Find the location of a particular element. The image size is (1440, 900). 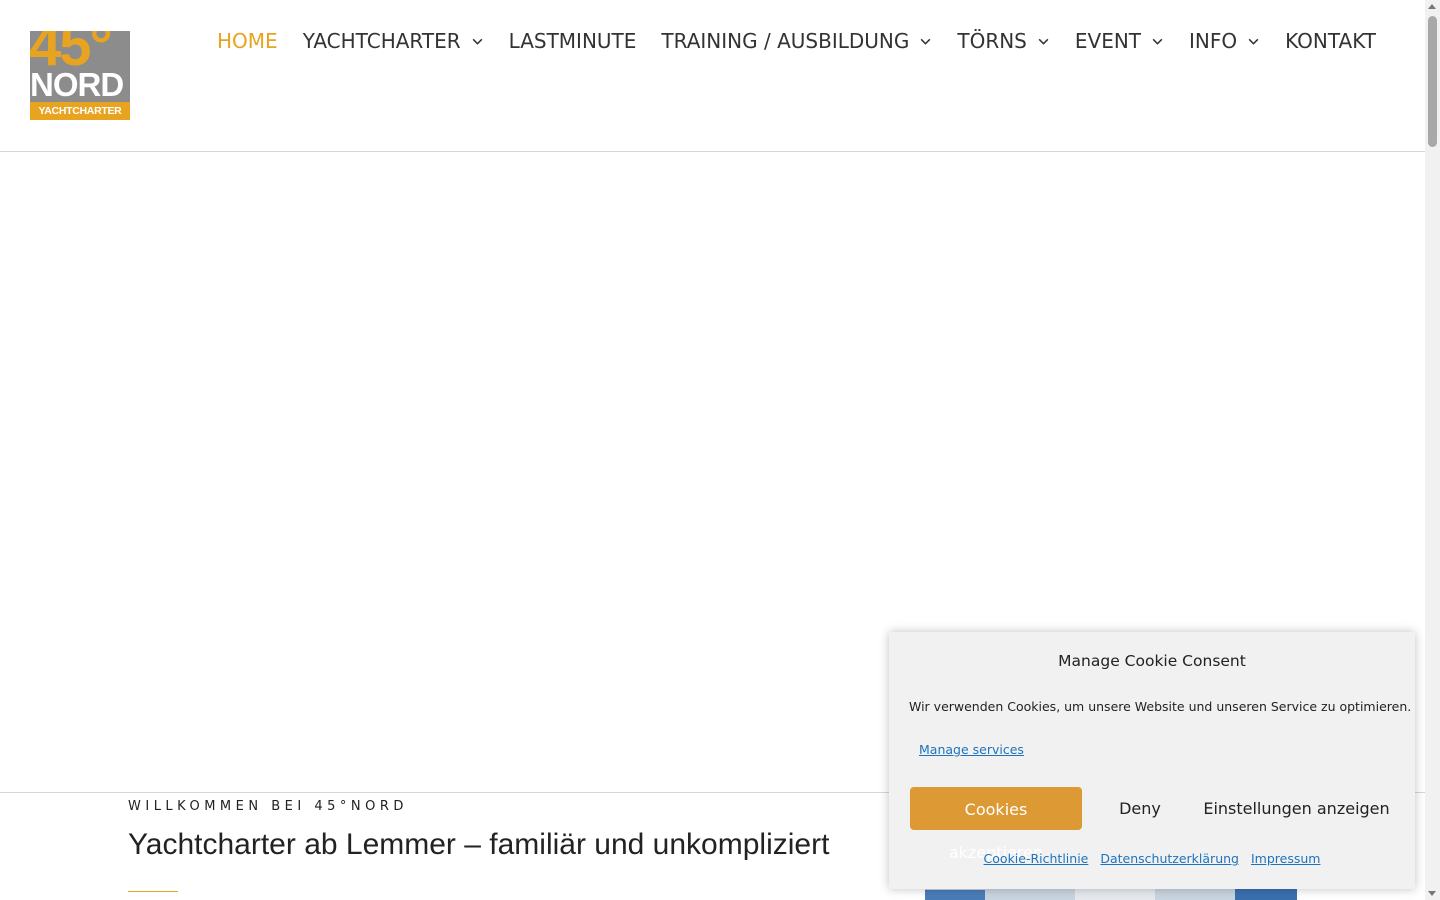

nav-item-lastminute: LASTMINUTE is located at coordinates (573, 41).